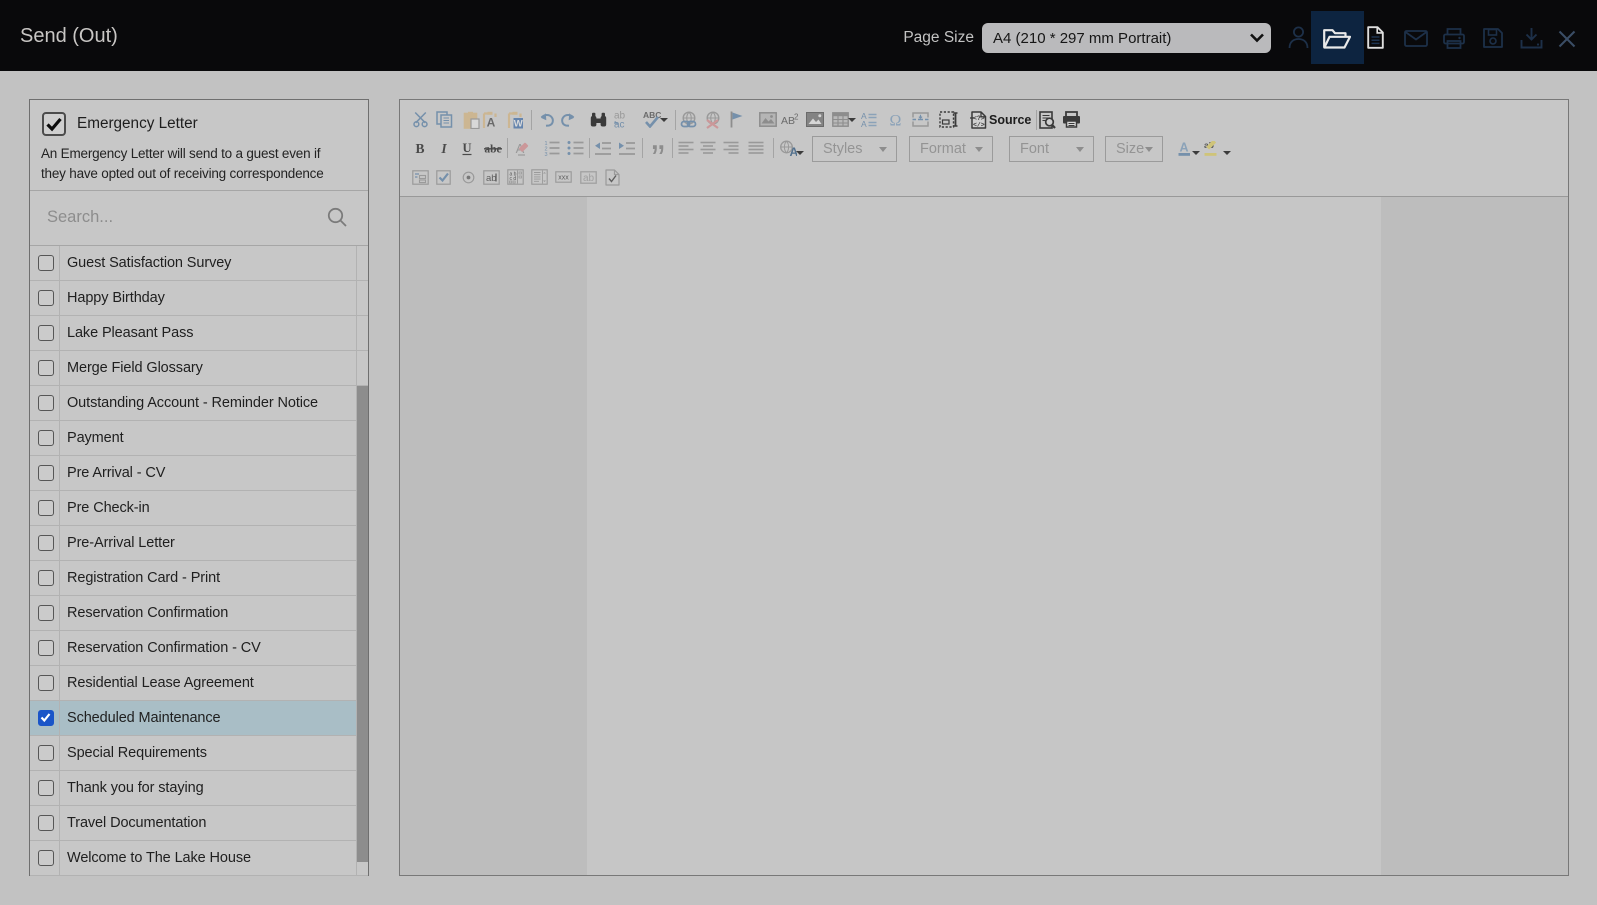  Describe the element at coordinates (419, 148) in the screenshot. I see `svg-text: B` at that location.